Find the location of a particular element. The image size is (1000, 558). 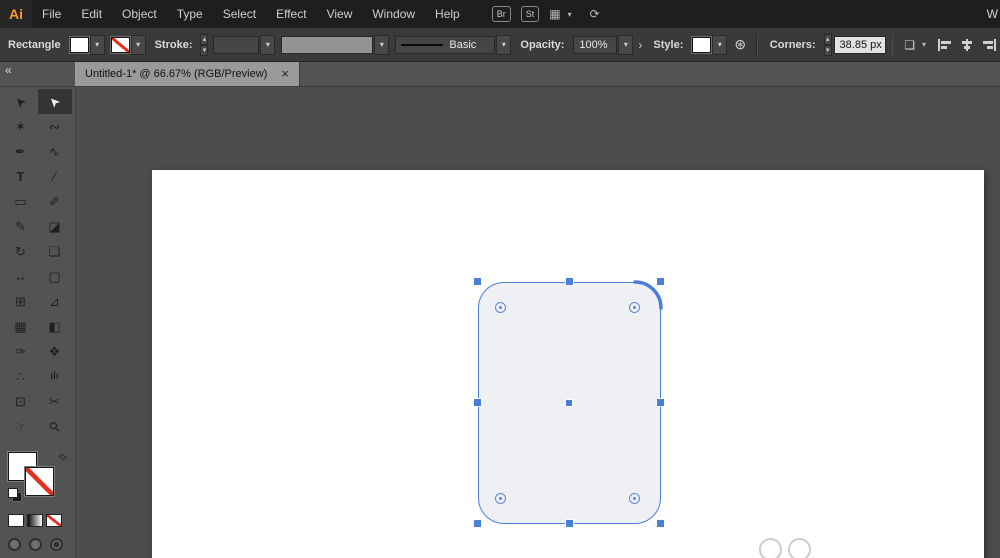

selection-handle-bottom-left is located at coordinates (477, 523).